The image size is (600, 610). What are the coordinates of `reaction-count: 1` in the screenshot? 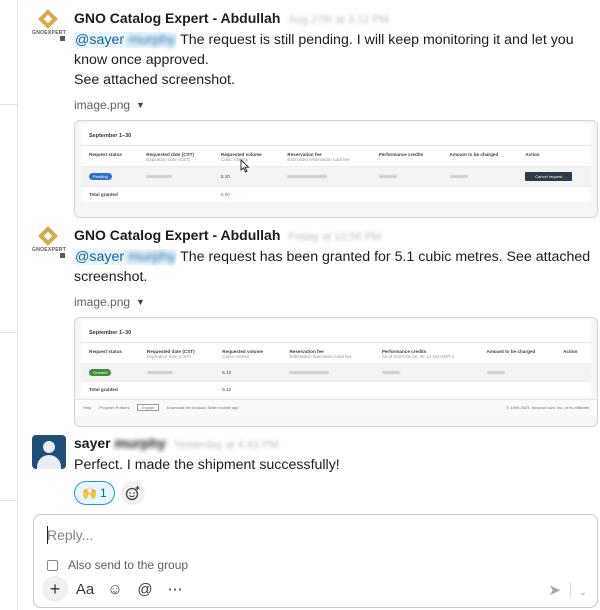 It's located at (103, 493).